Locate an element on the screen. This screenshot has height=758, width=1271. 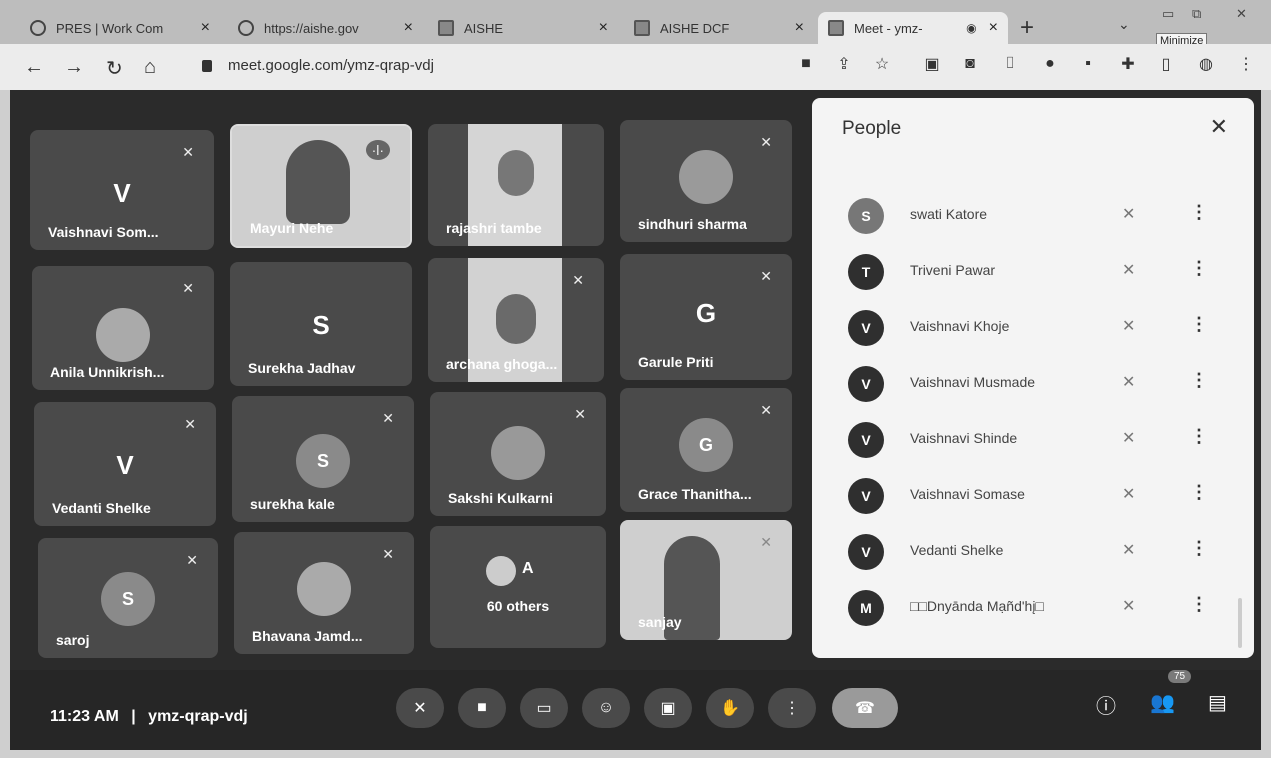
extension-icon: ⌷ is located at coordinates (1010, 64).